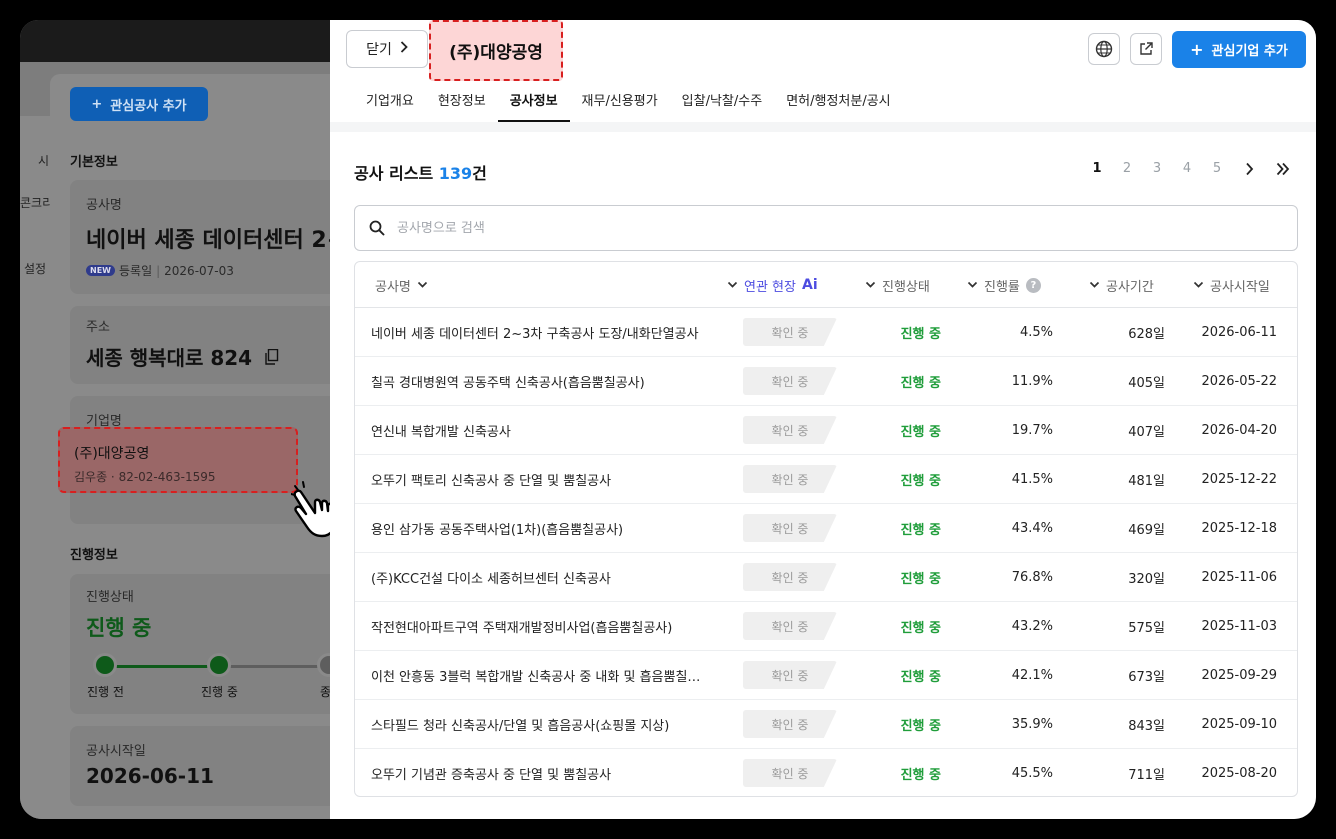 The width and height of the screenshot is (1336, 839). I want to click on chevron-right-icon, so click(404, 49).